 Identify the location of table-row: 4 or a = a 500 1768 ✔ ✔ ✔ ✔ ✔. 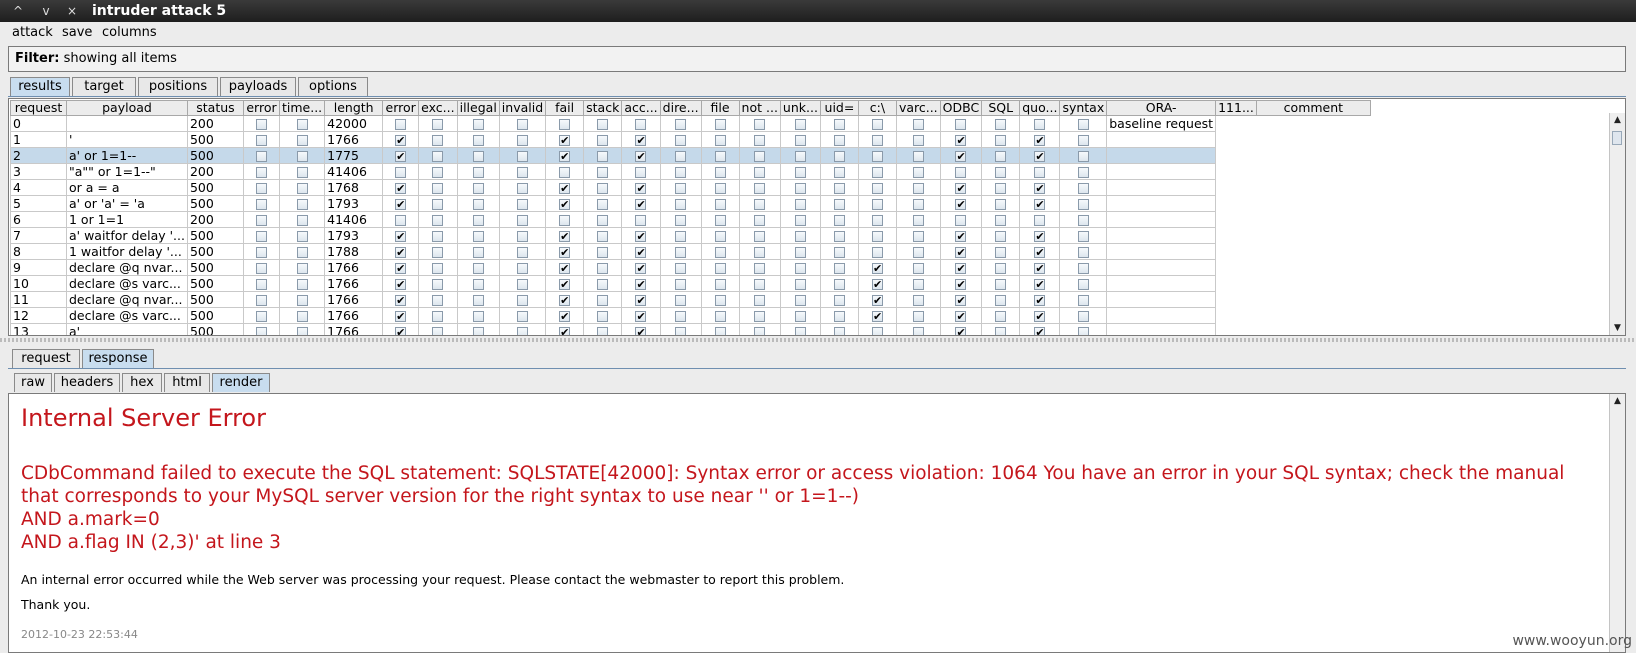
(690, 187).